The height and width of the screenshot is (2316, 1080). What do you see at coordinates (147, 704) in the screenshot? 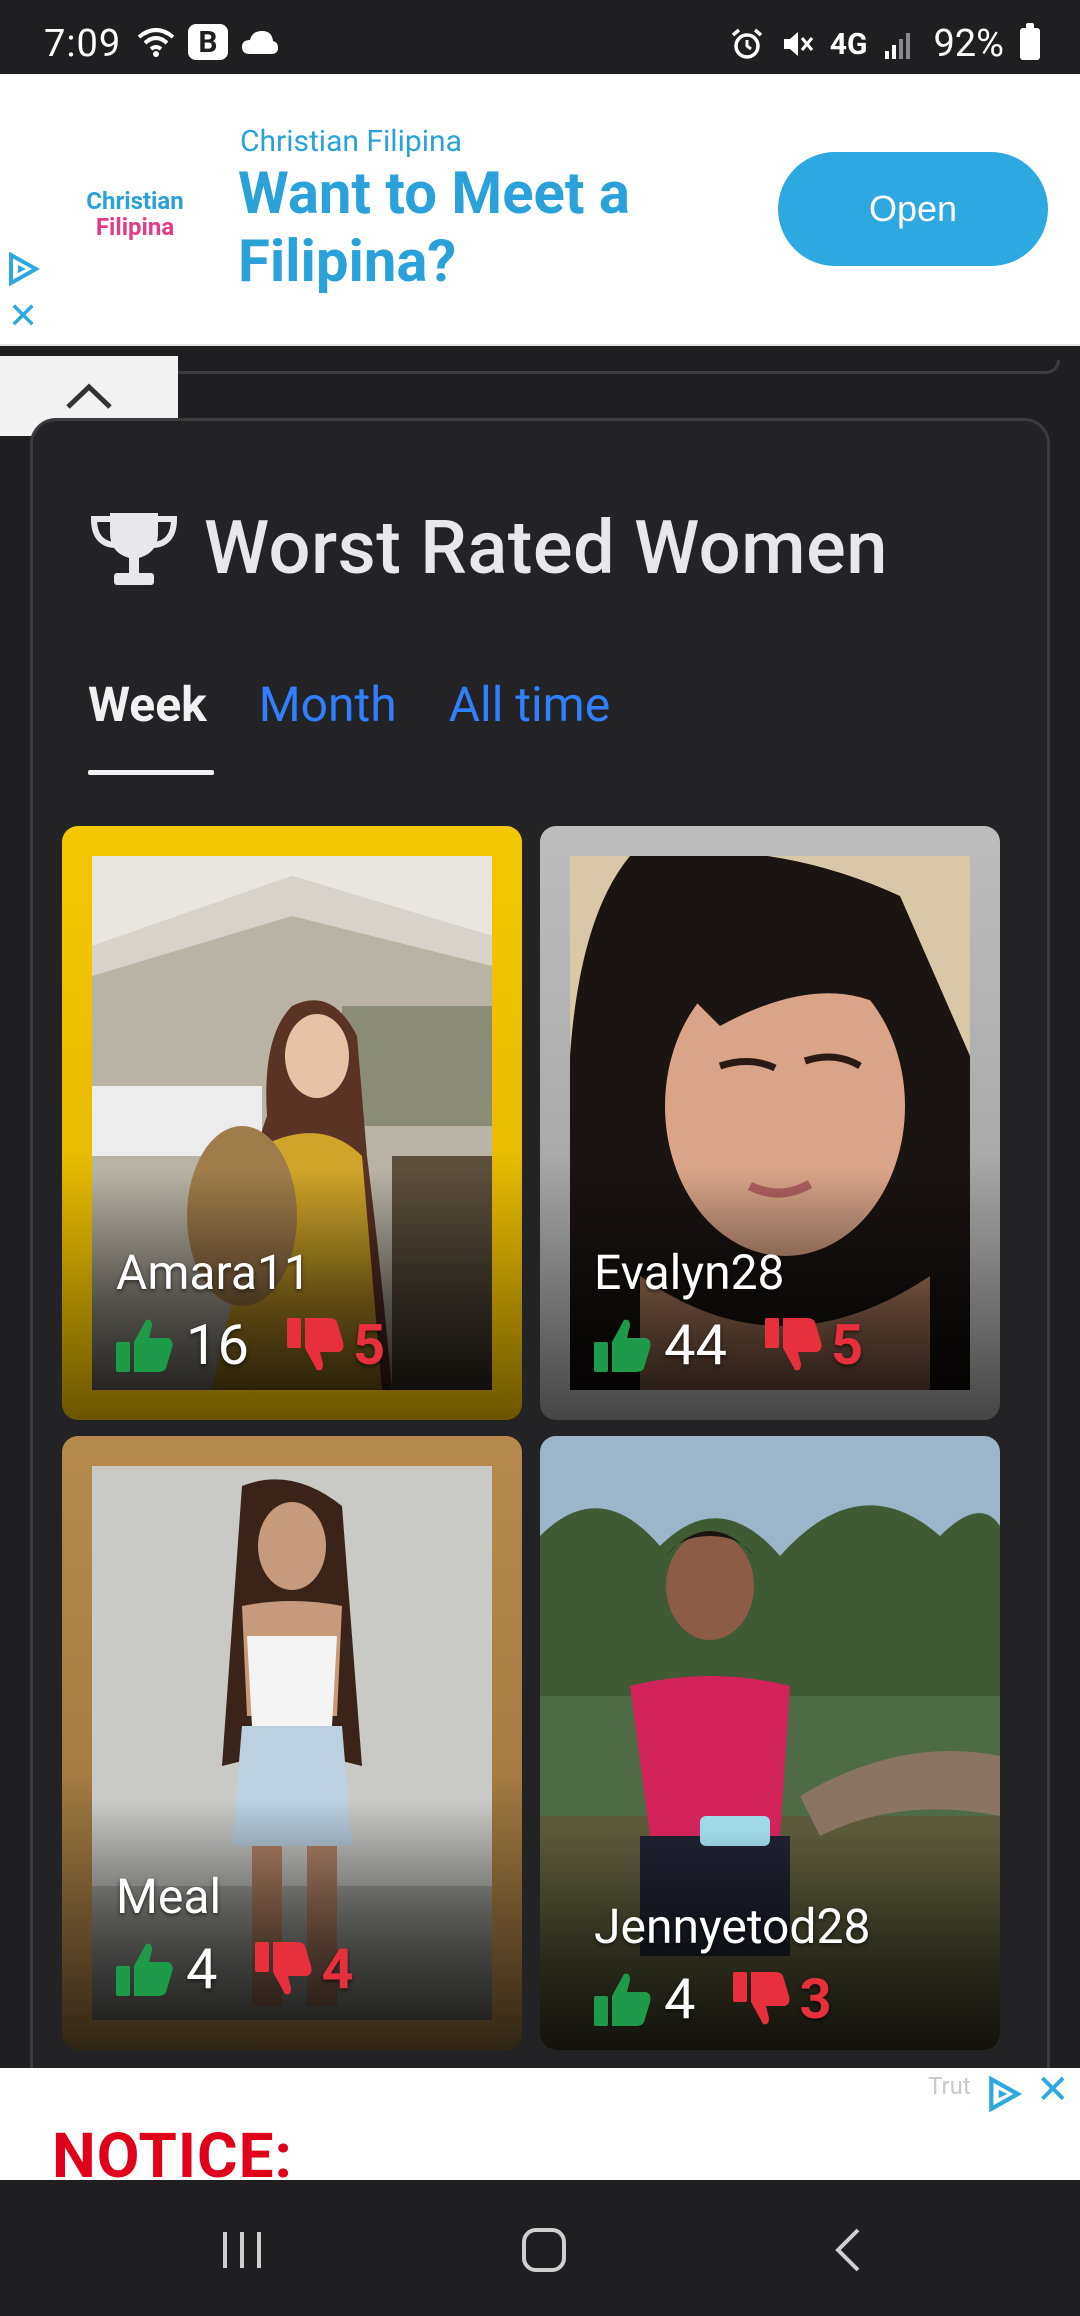
I see `tab-week: Week` at bounding box center [147, 704].